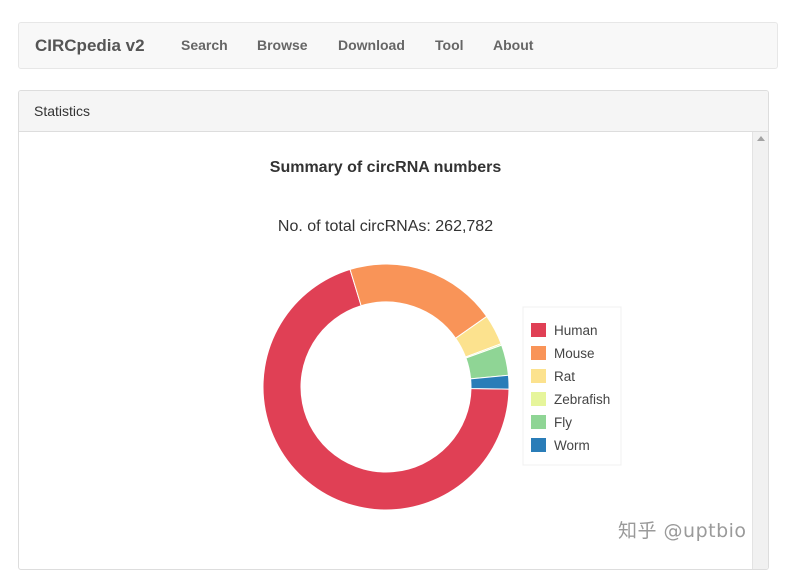 The image size is (787, 570). Describe the element at coordinates (538, 422) in the screenshot. I see `legend-swatch-fly` at that location.